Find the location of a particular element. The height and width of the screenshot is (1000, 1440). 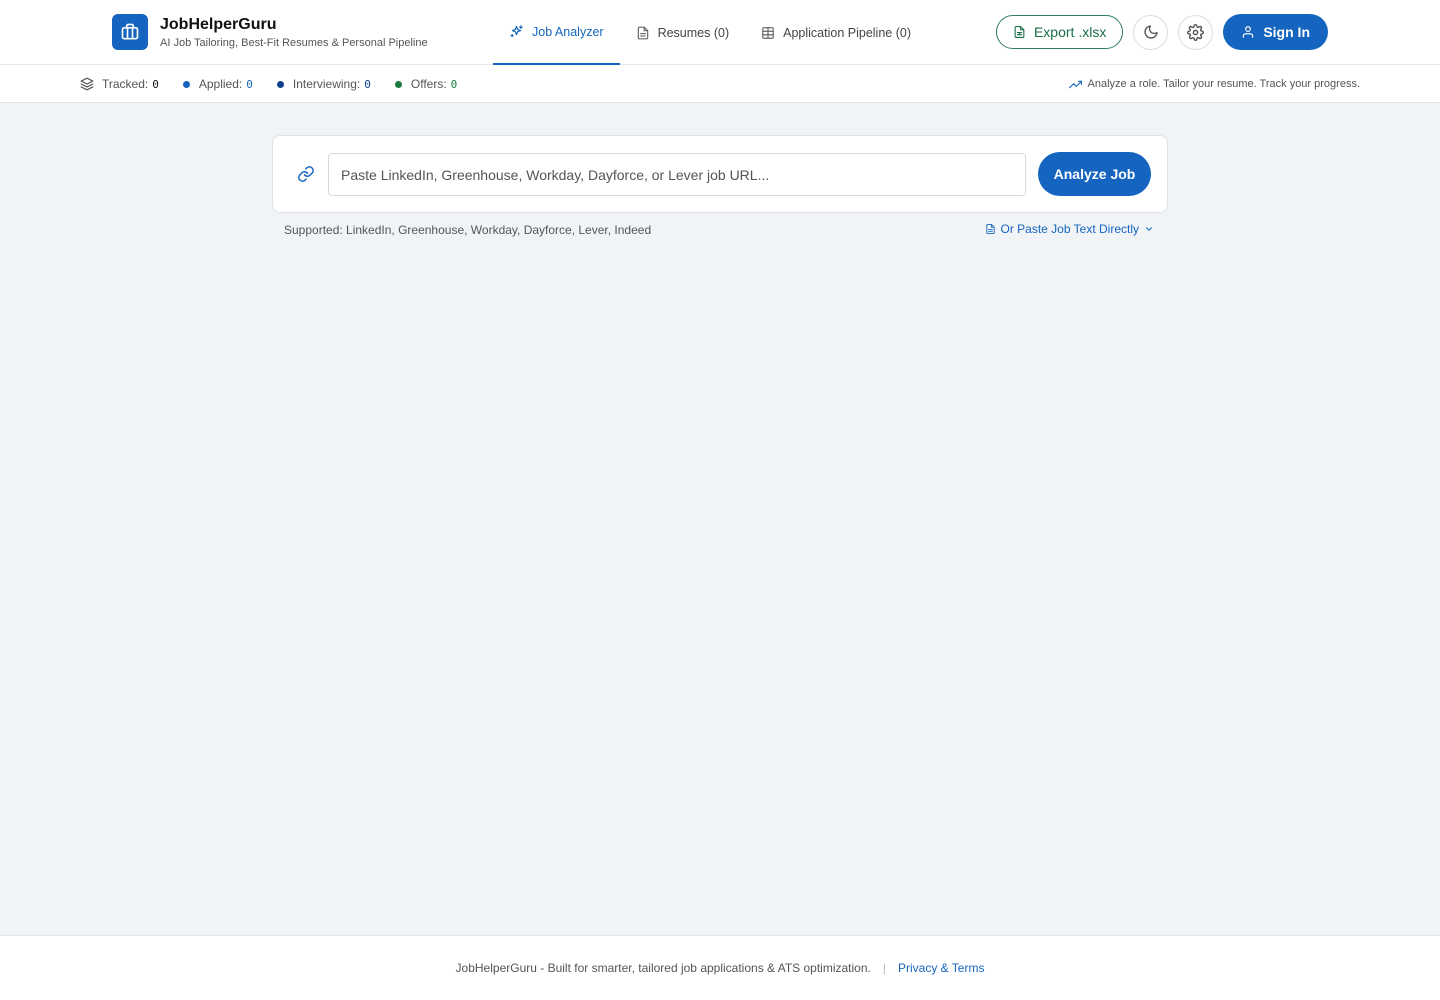

layers-icon is located at coordinates (87, 84).